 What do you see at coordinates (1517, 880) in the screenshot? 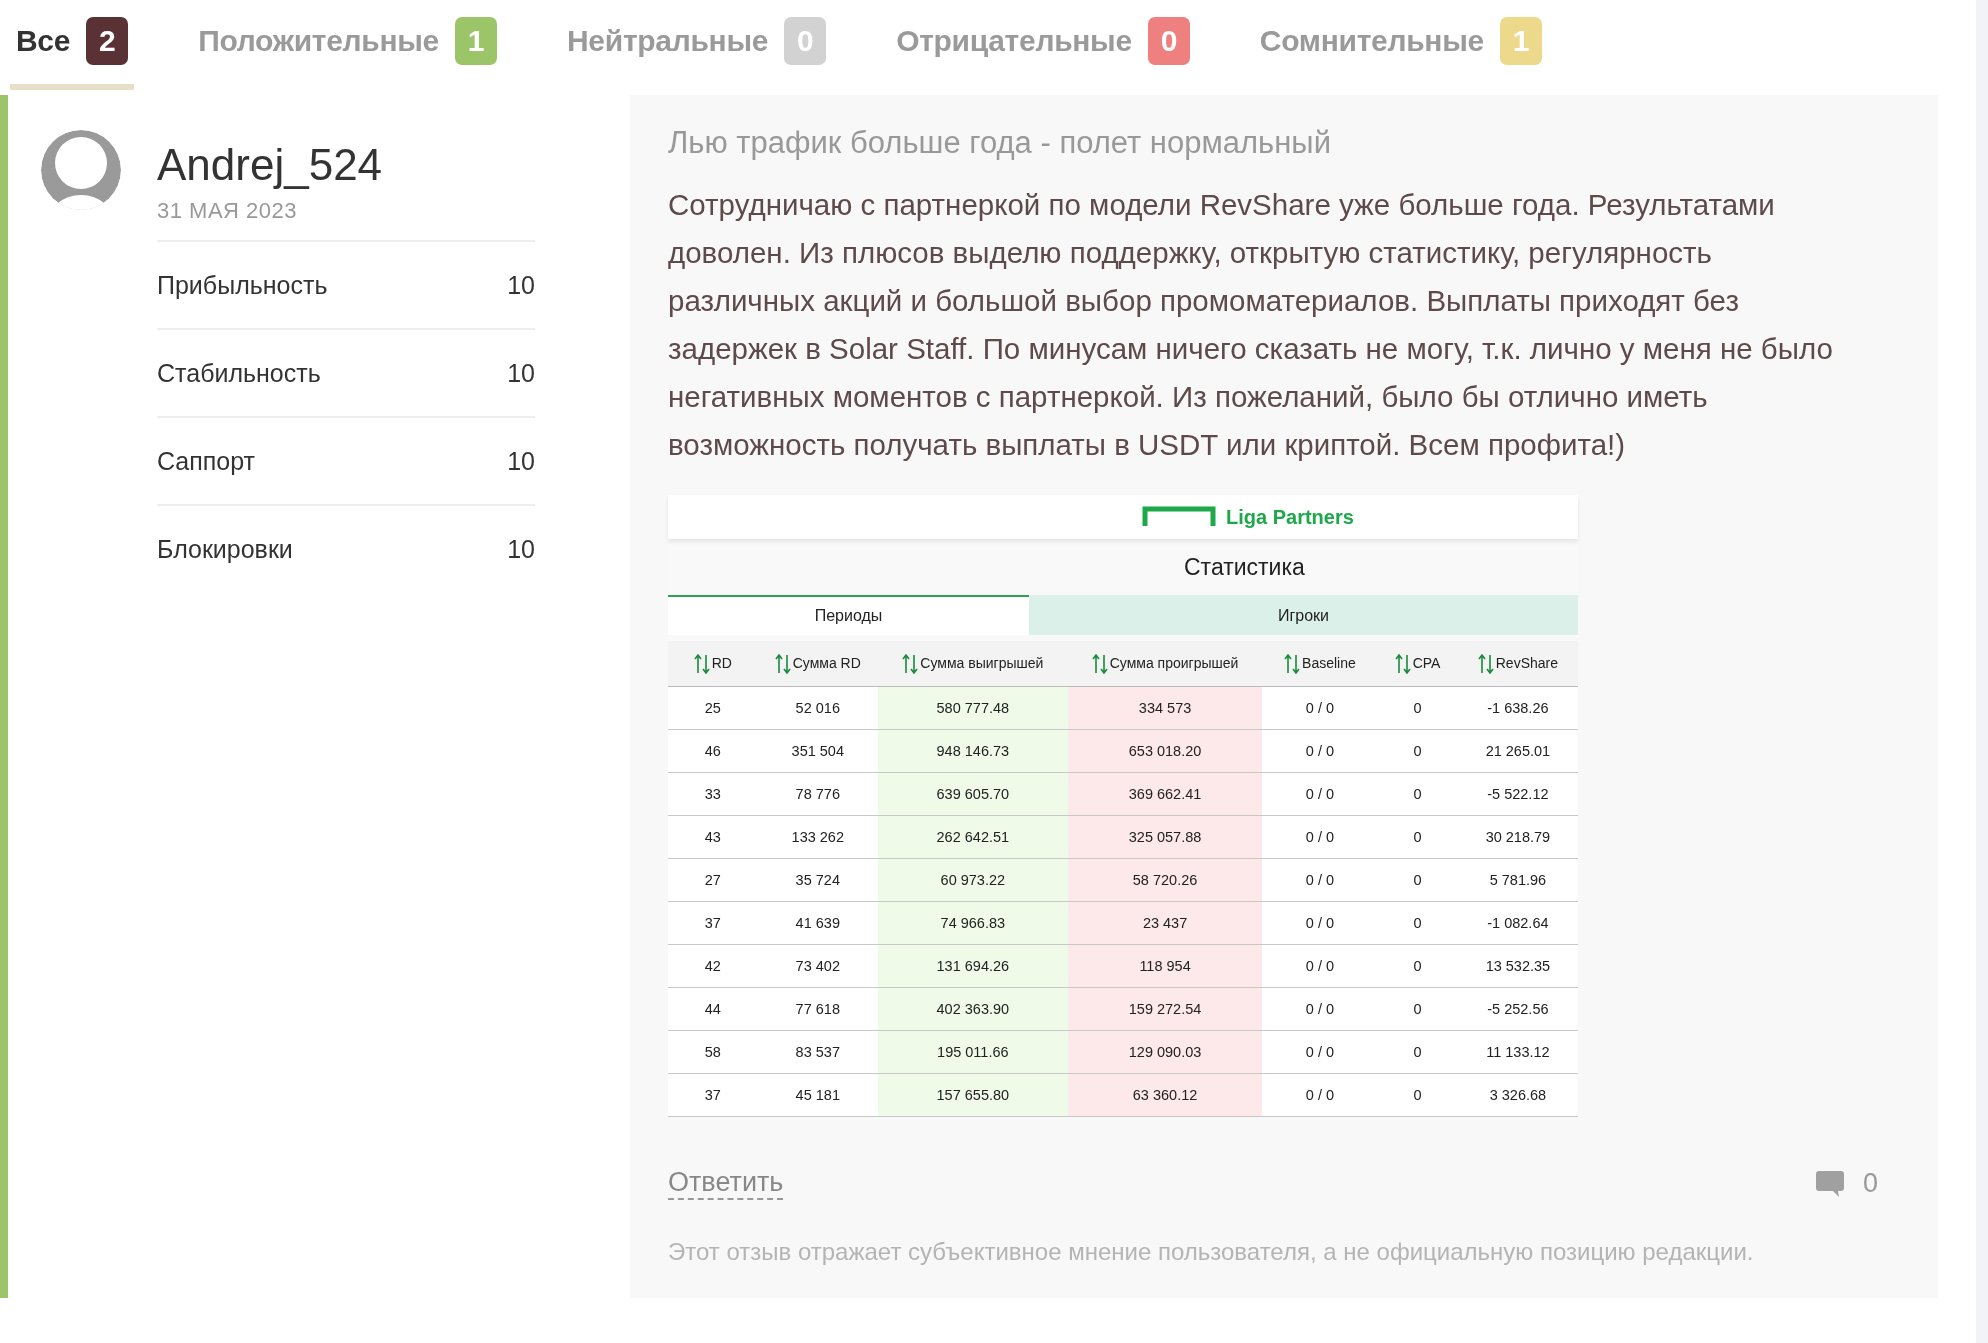
I see `table-cell: 5 781.96` at bounding box center [1517, 880].